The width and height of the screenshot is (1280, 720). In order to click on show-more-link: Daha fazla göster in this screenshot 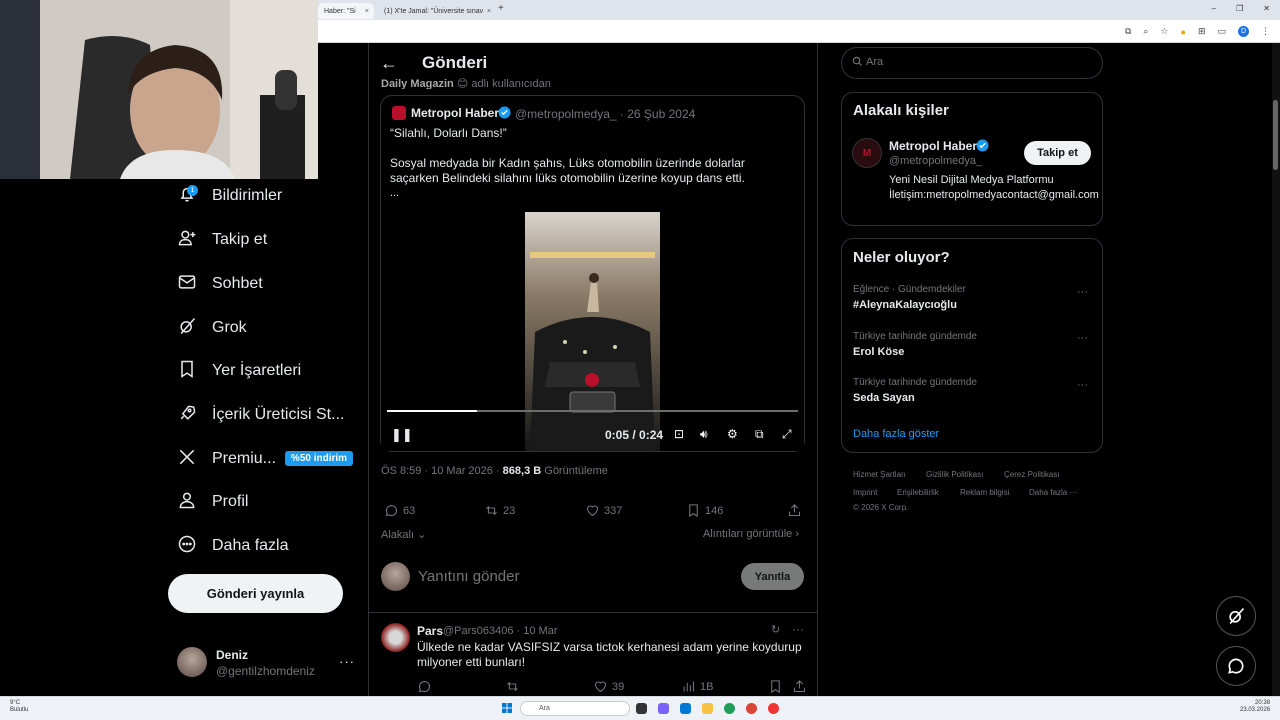, I will do `click(896, 434)`.